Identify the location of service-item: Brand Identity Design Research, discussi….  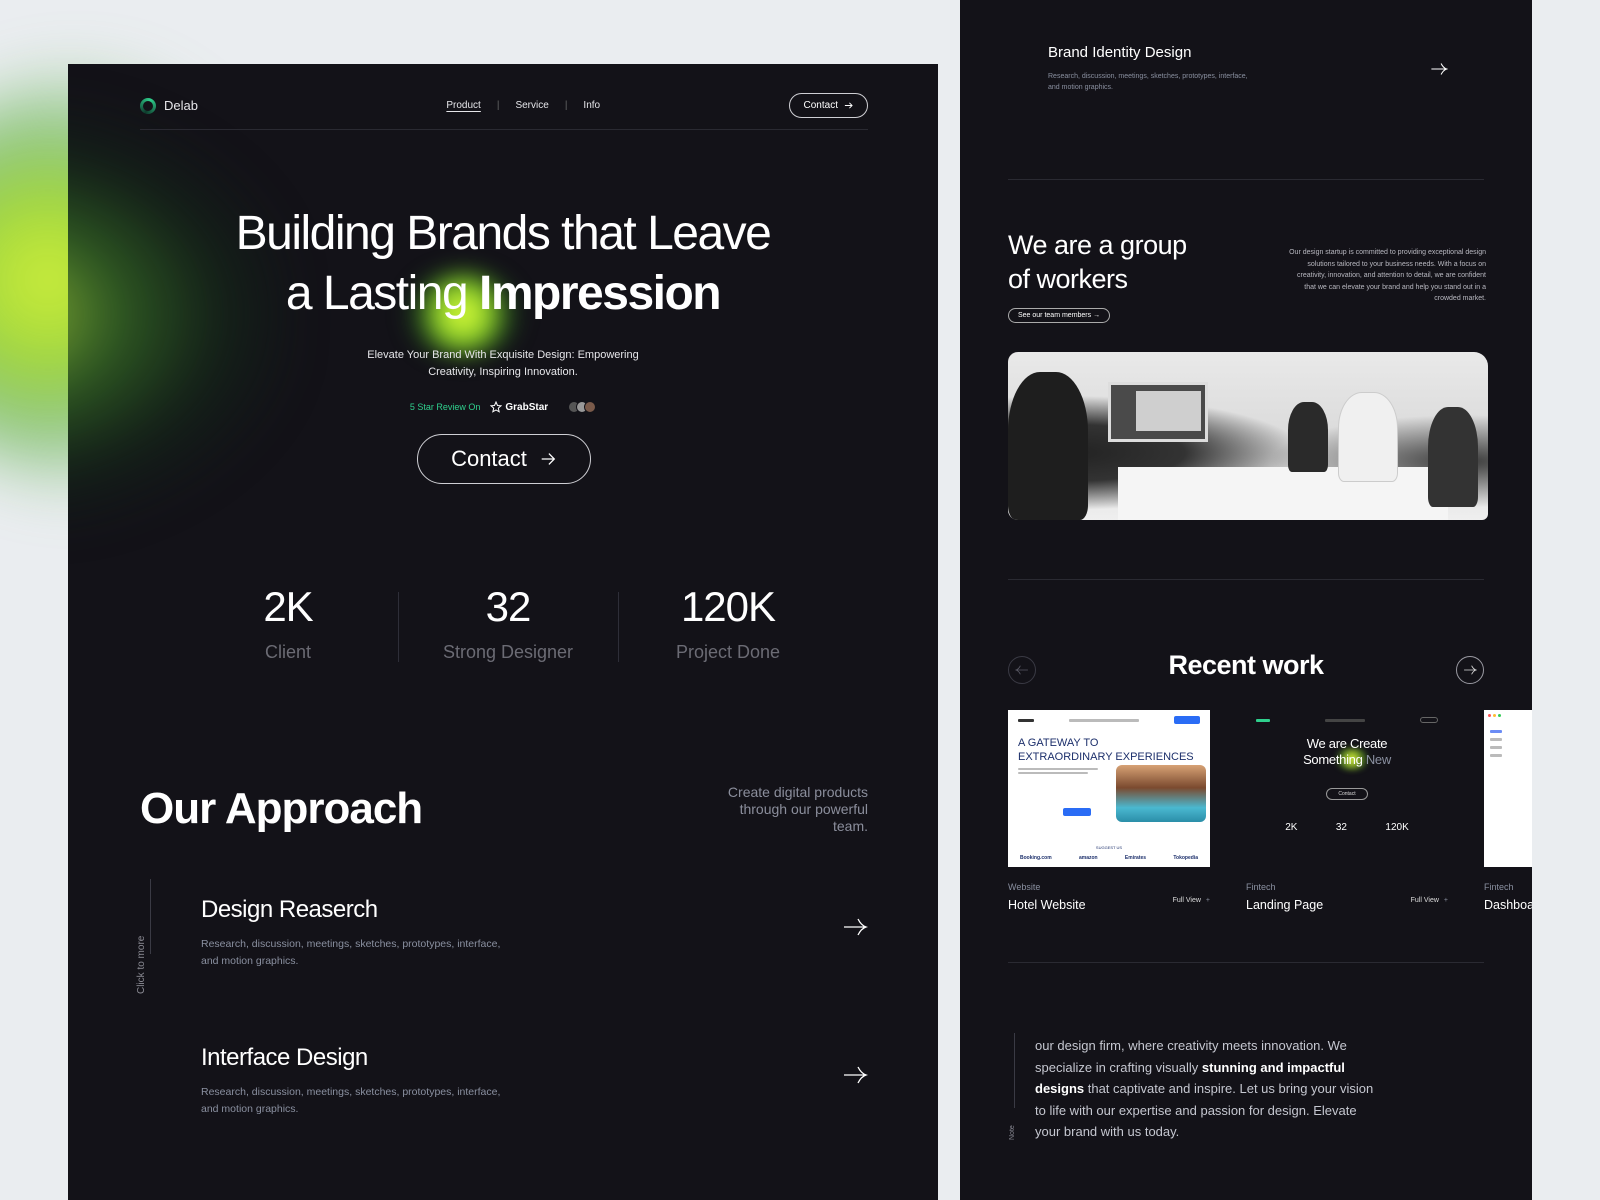
(1248, 68).